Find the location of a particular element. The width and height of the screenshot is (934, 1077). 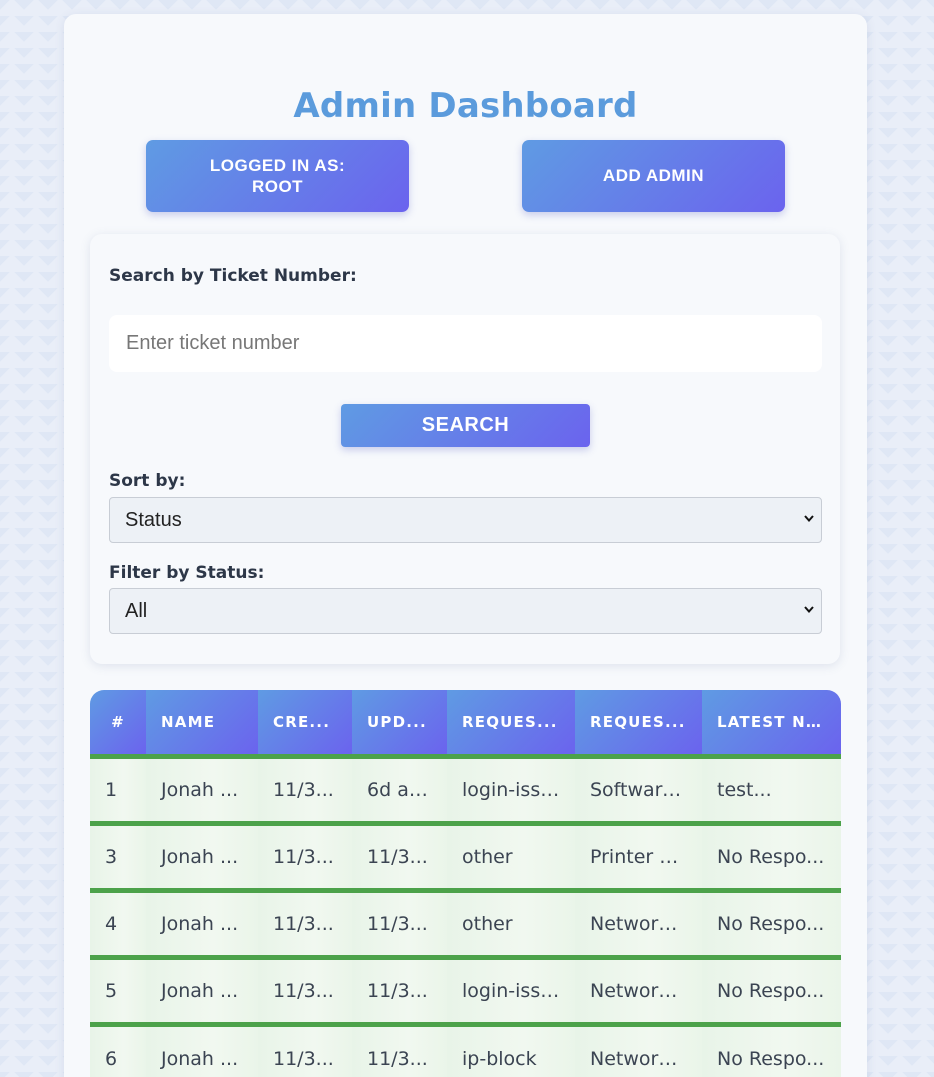

sort-label: Sort by: is located at coordinates (147, 481).